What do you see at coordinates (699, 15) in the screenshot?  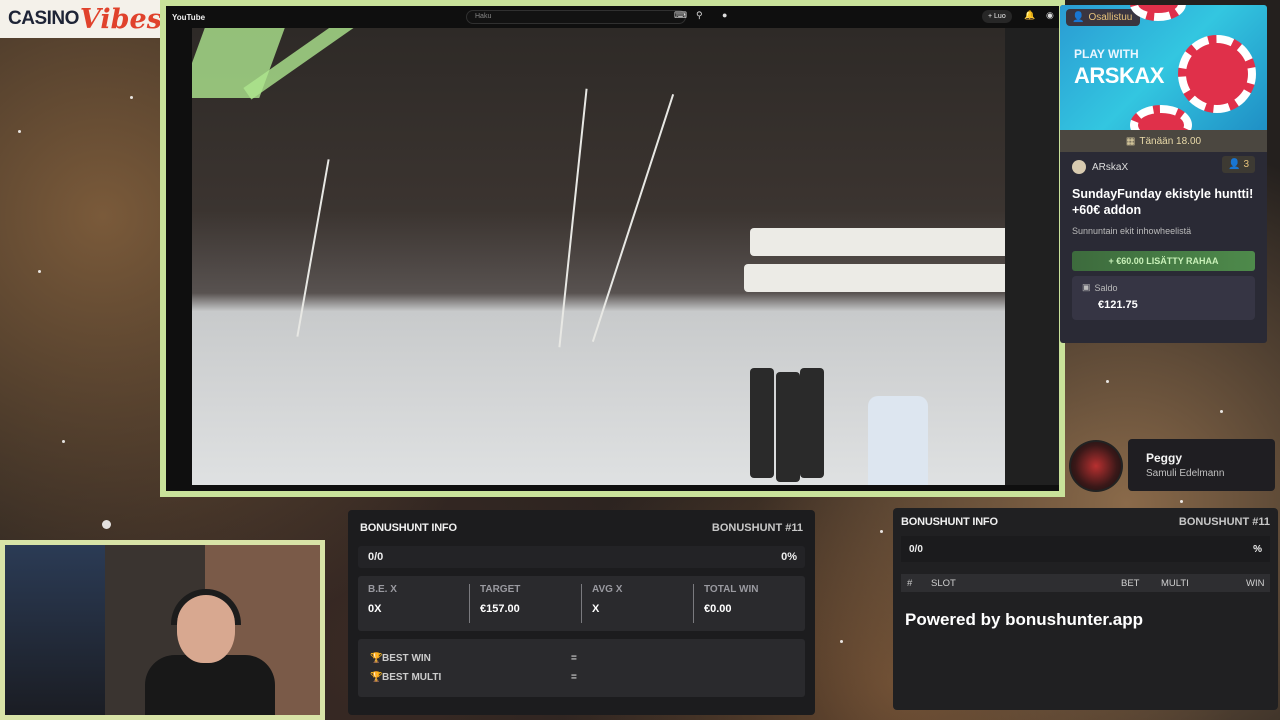 I see `search-icon: ⚲` at bounding box center [699, 15].